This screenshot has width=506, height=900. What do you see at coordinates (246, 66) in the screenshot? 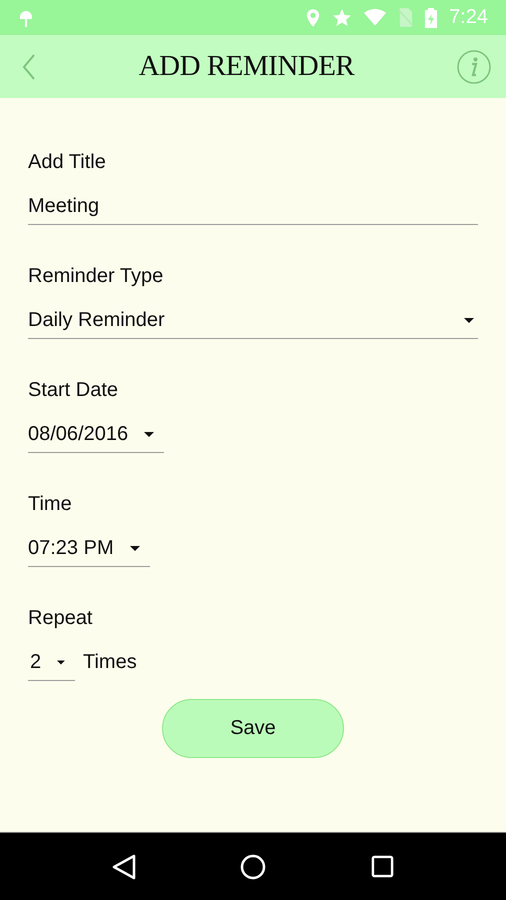
I see `screen-title: ADD REMINDER` at bounding box center [246, 66].